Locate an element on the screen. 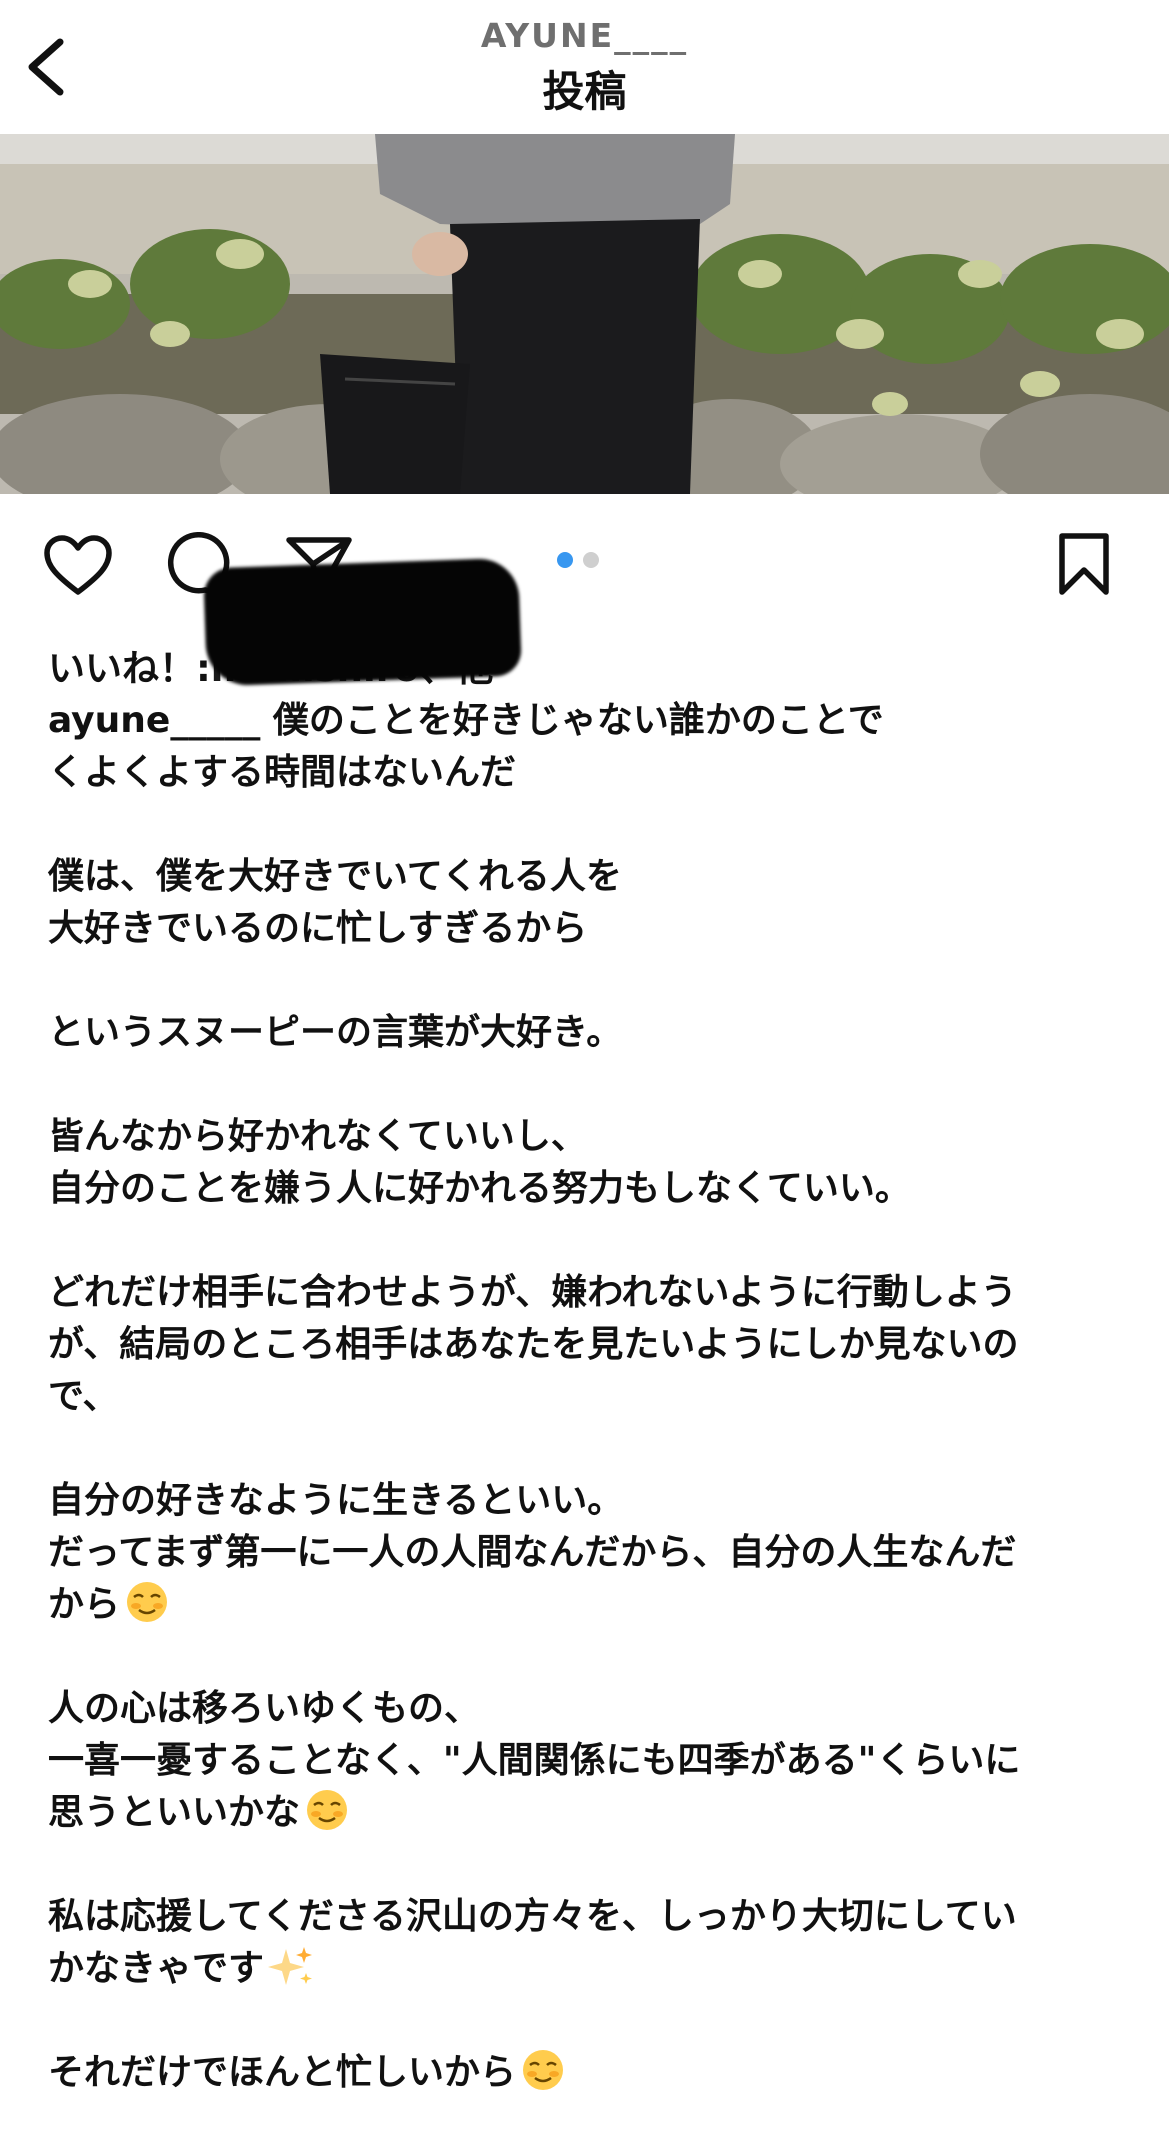 The height and width of the screenshot is (2147, 1169). caption-text: というスヌーピーの言葉が大好き。 is located at coordinates (335, 1032).